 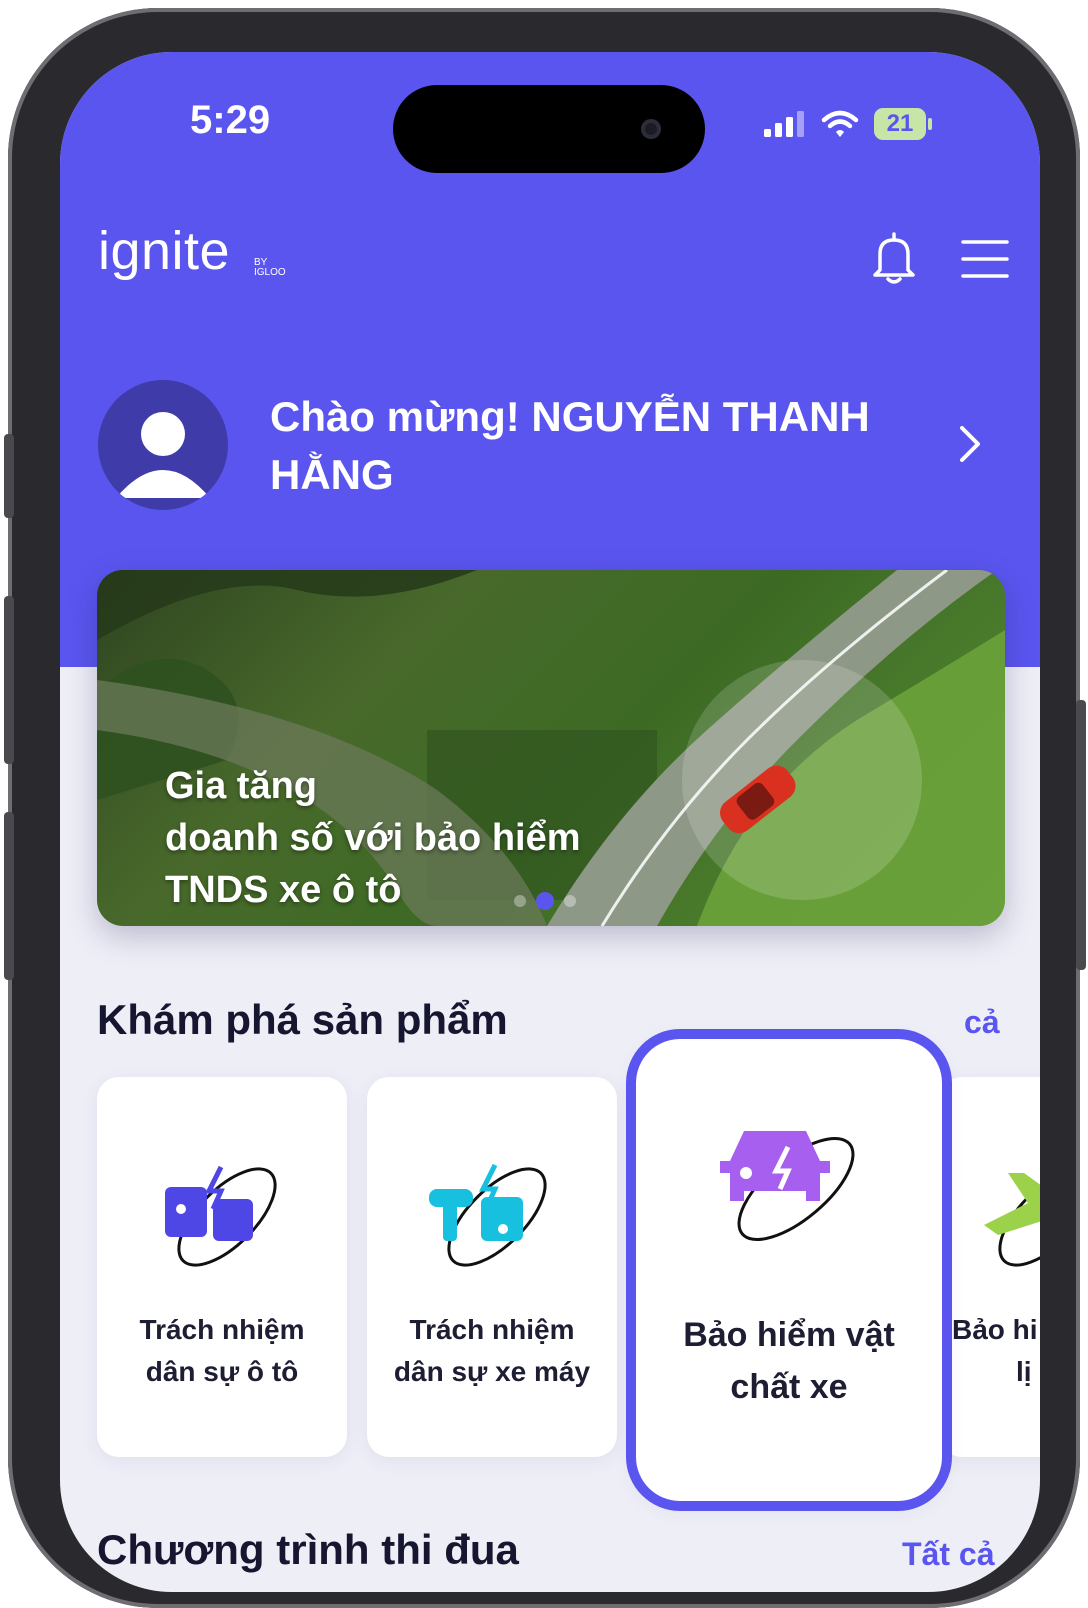 I want to click on product-label-line1: Bảo hi, so click(x=995, y=1329).